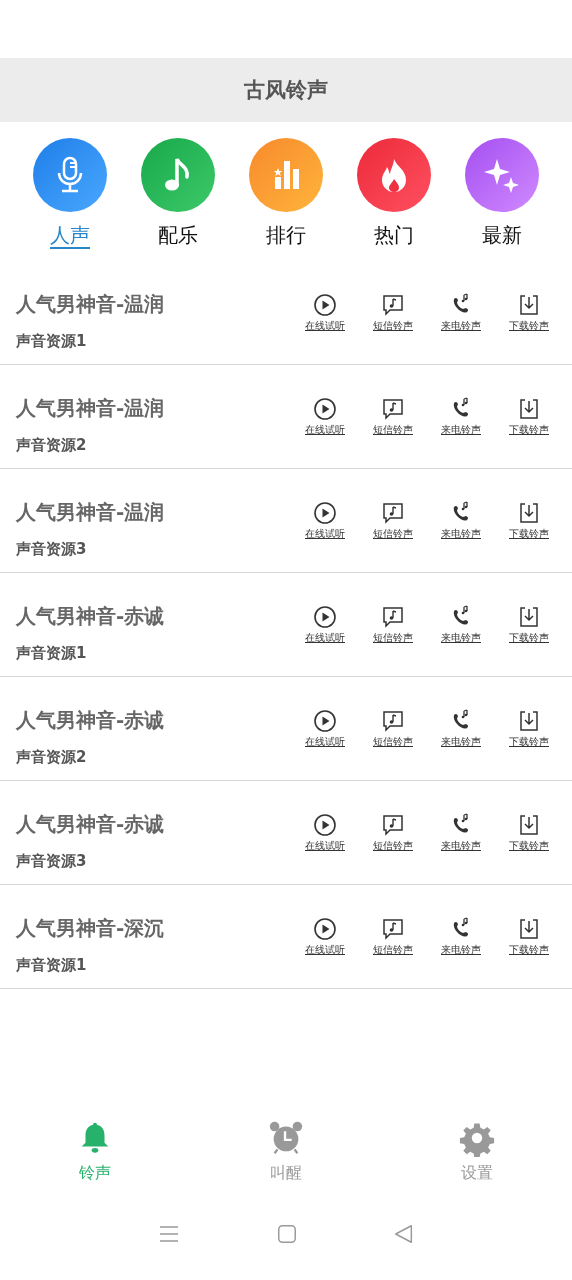 This screenshot has width=572, height=1280. Describe the element at coordinates (394, 193) in the screenshot. I see `category-tab: 热门` at that location.